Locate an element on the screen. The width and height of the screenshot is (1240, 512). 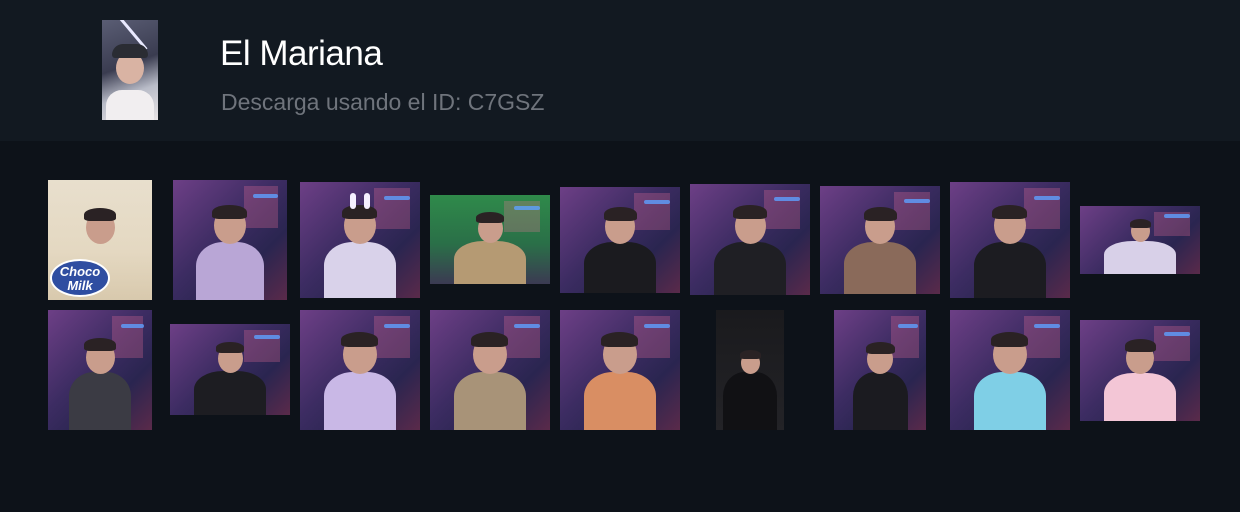
avatar-cap is located at coordinates (130, 51).